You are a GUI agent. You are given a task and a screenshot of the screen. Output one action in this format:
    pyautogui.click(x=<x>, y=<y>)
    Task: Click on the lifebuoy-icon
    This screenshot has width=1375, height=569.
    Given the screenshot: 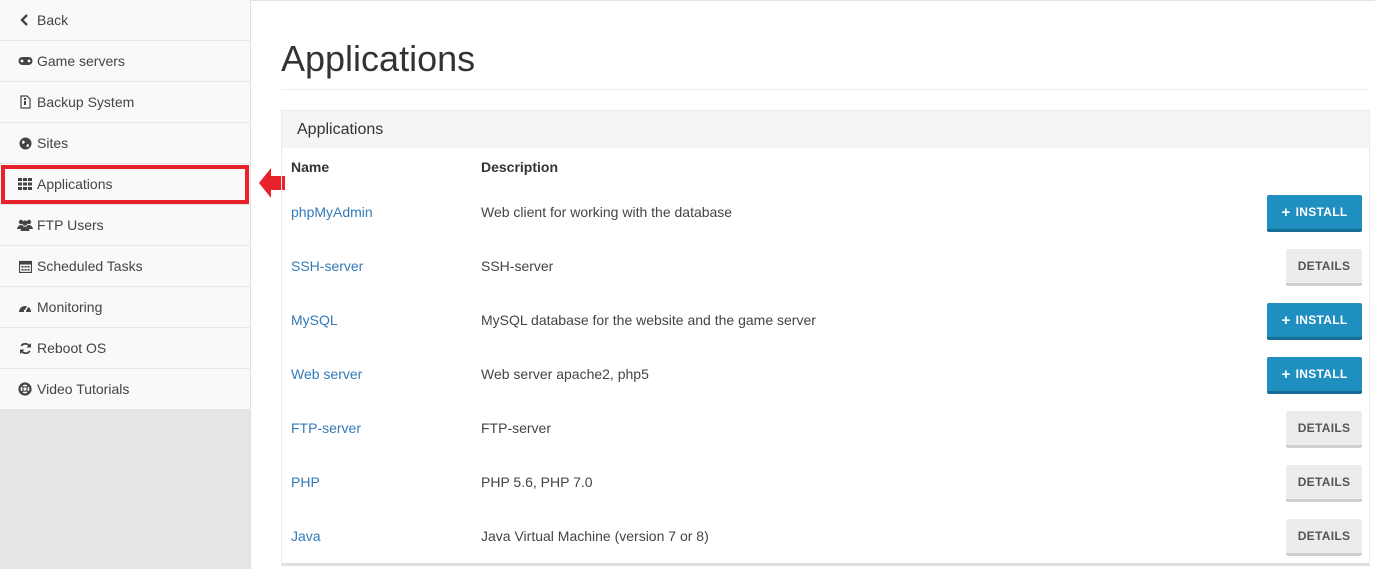 What is the action you would take?
    pyautogui.click(x=25, y=389)
    